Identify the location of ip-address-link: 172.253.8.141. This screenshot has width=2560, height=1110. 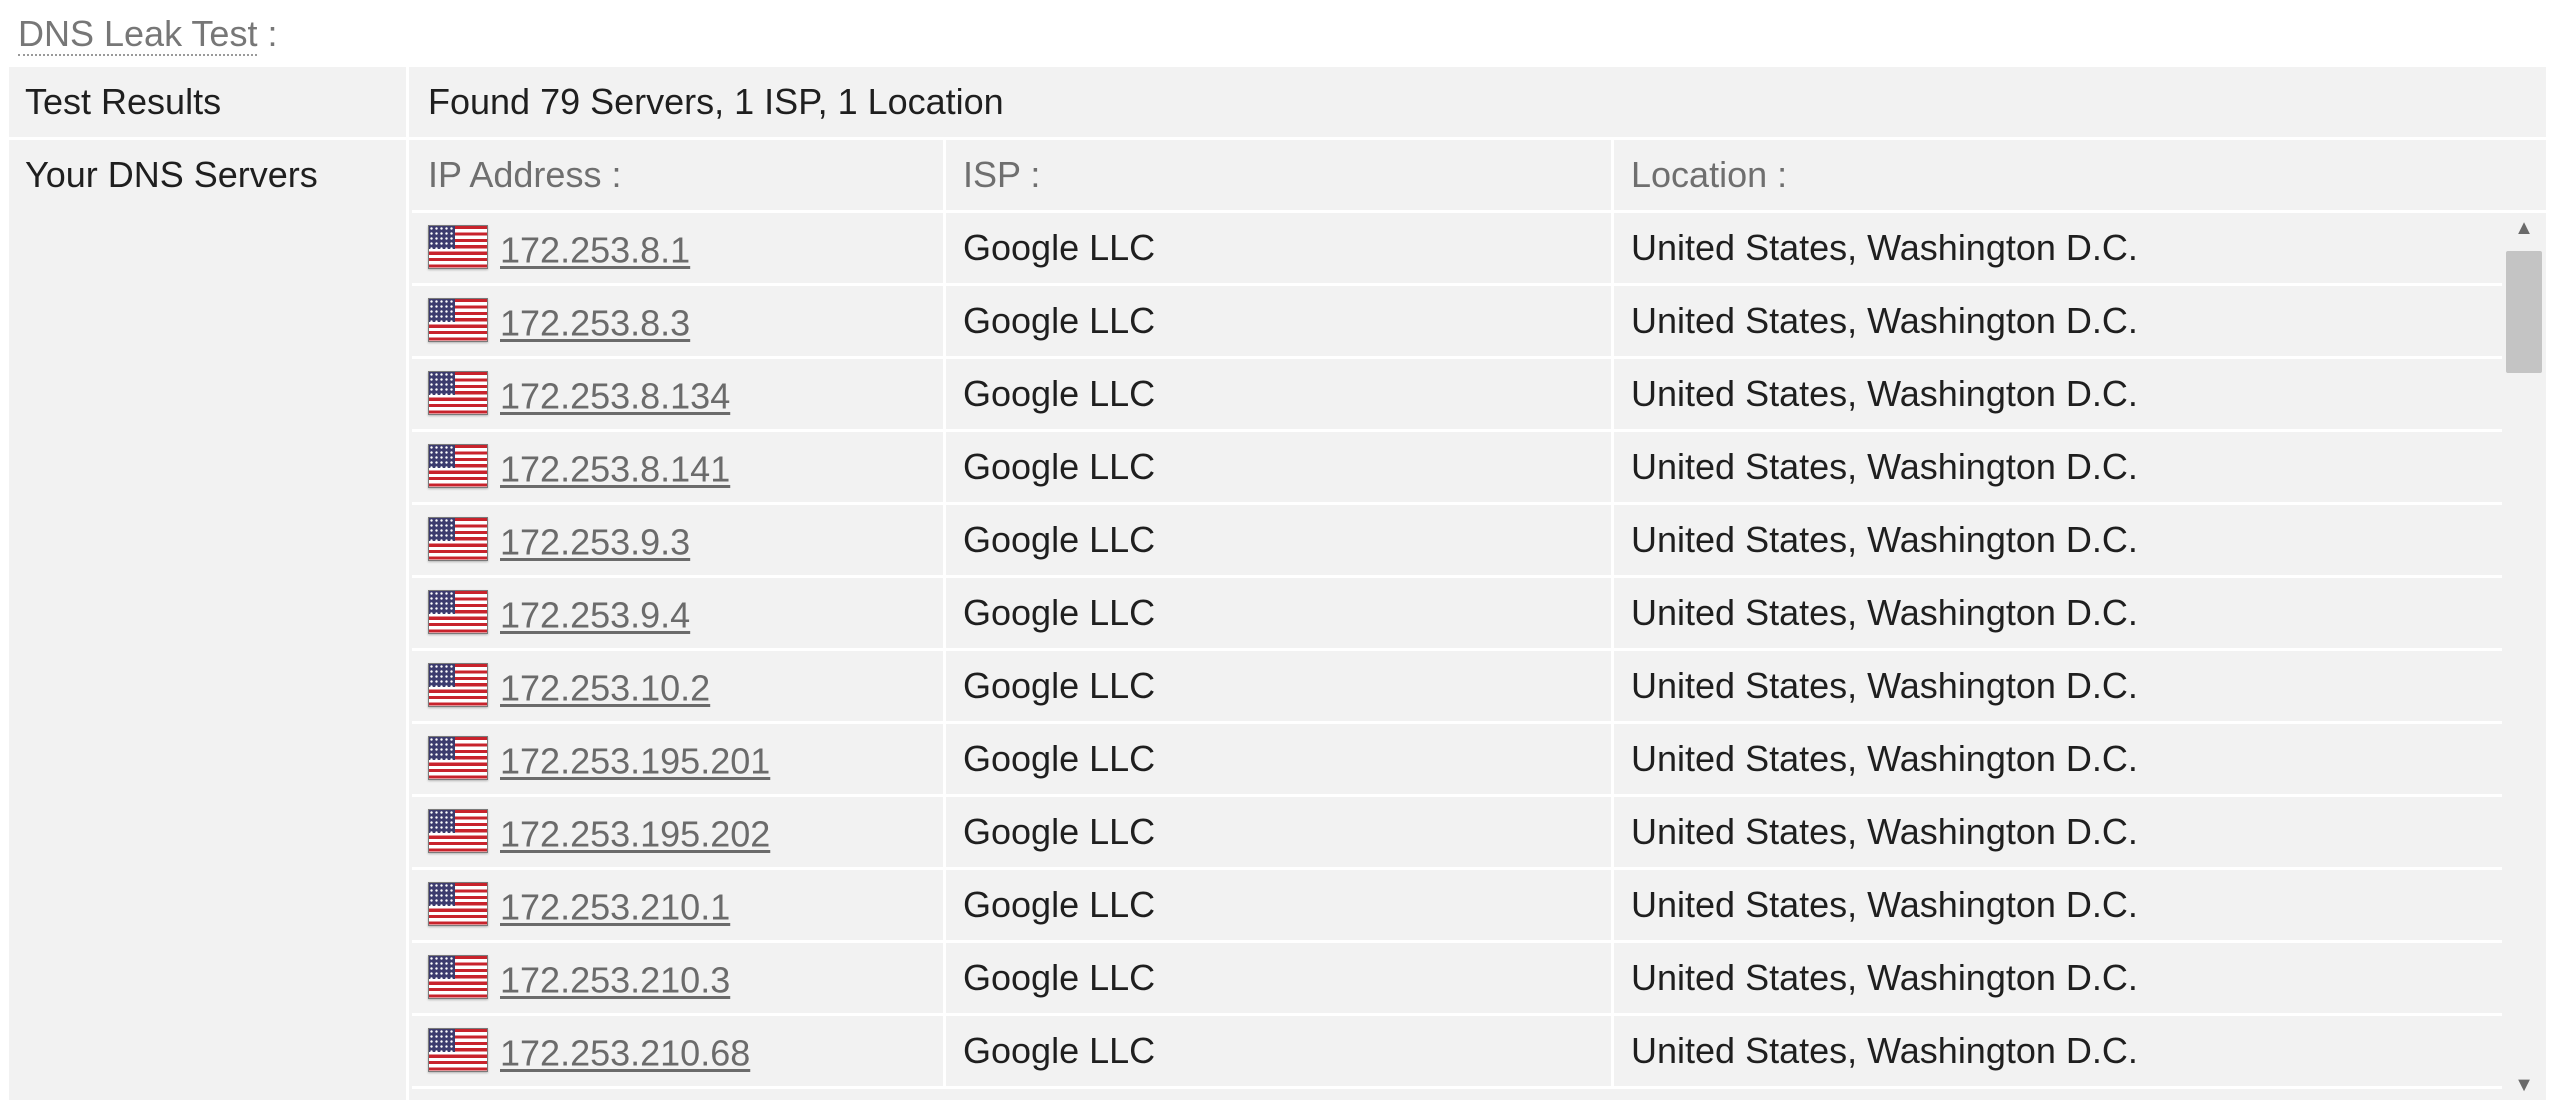
(615, 468).